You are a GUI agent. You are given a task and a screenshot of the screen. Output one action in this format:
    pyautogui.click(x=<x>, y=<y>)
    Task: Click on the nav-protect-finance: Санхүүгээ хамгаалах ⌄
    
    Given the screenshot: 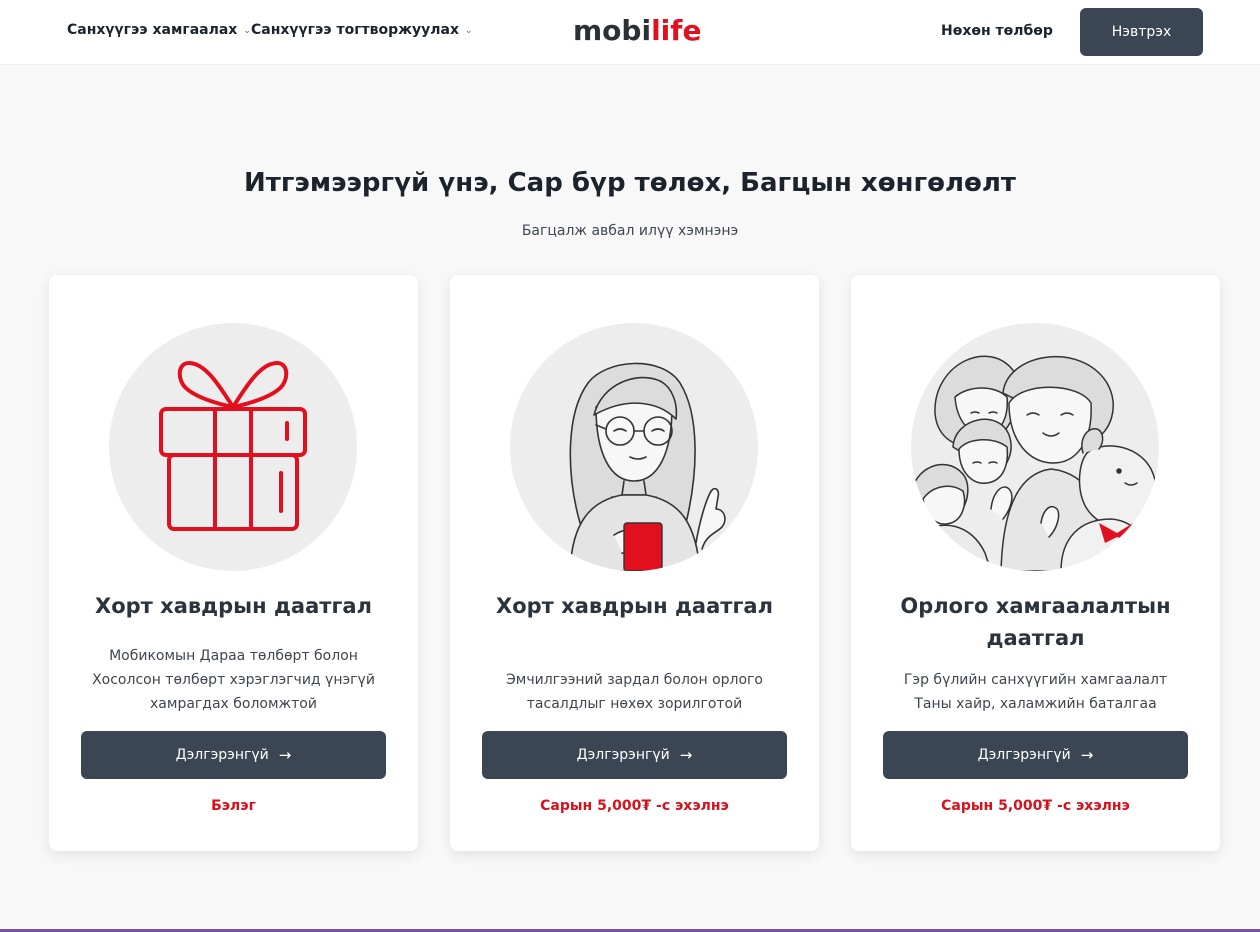 What is the action you would take?
    pyautogui.click(x=159, y=30)
    